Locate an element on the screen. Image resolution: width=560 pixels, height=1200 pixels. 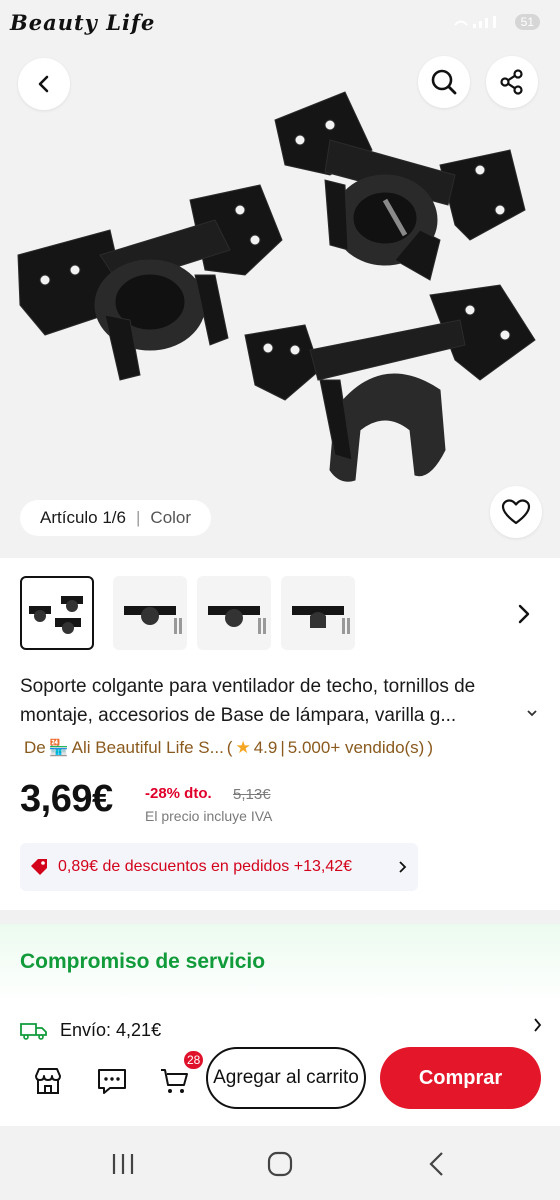
cart-count-badge: 28 is located at coordinates (194, 1060).